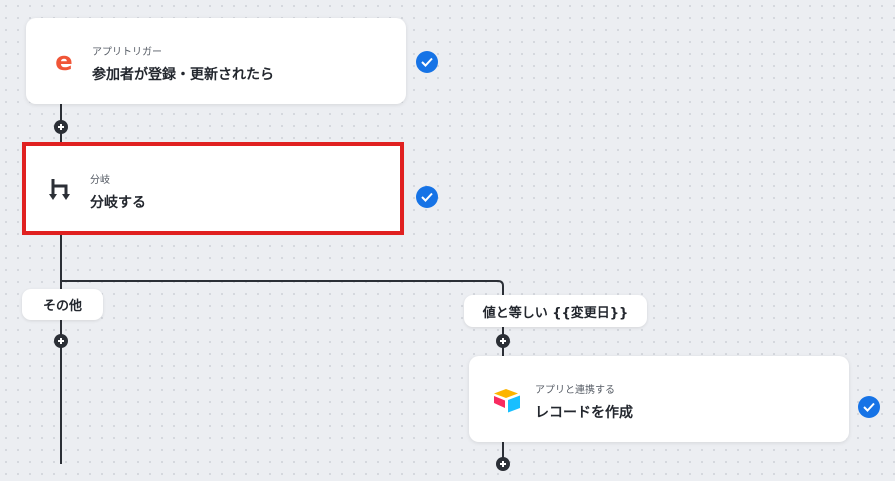 The height and width of the screenshot is (481, 895). I want to click on eventbrite-e-icon: e, so click(64, 62).